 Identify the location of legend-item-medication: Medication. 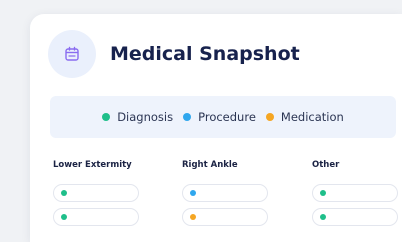
(304, 117).